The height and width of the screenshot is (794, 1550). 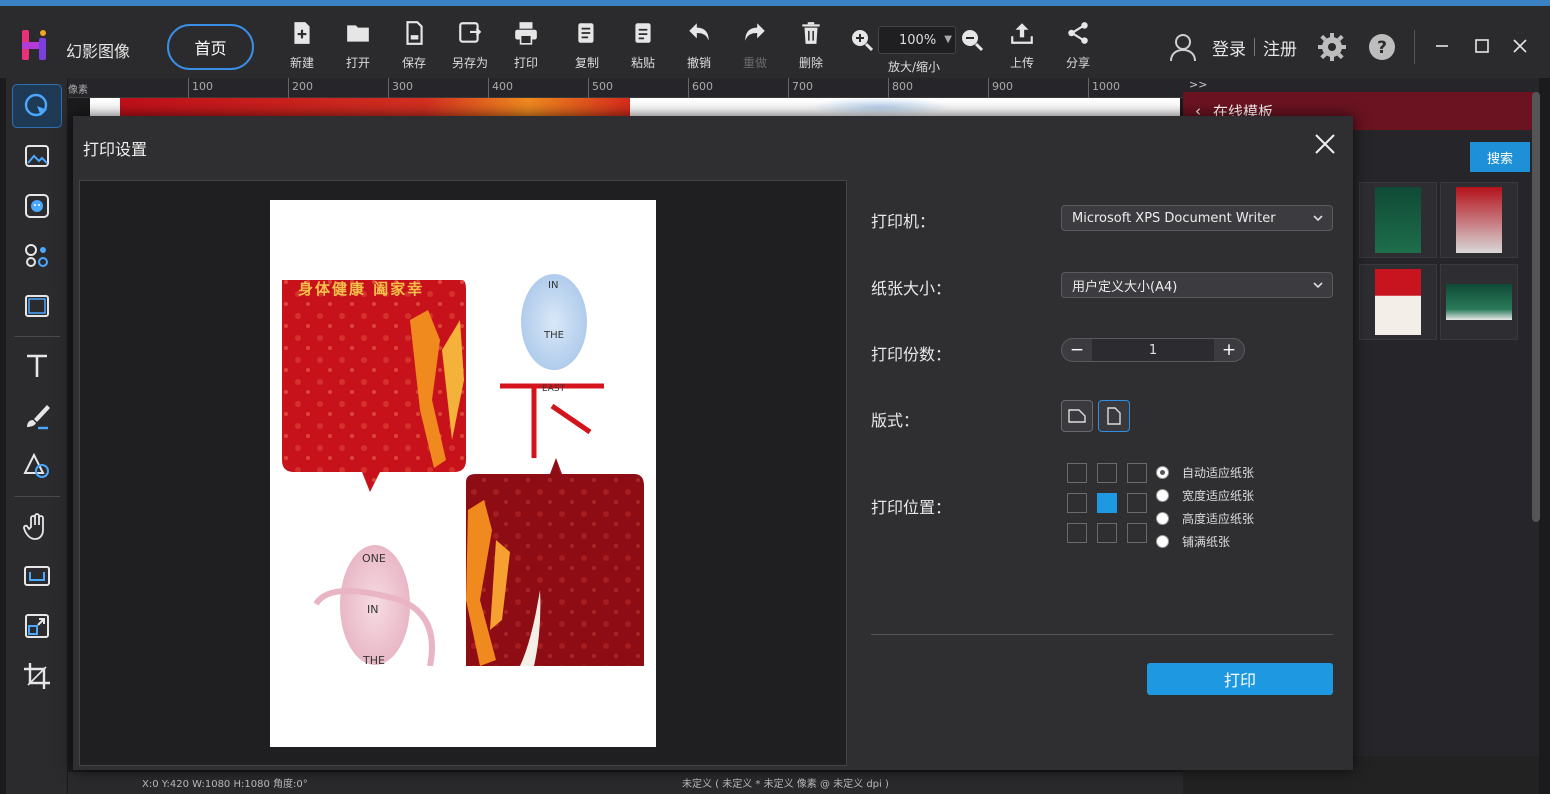 What do you see at coordinates (1332, 47) in the screenshot?
I see `gear-icon` at bounding box center [1332, 47].